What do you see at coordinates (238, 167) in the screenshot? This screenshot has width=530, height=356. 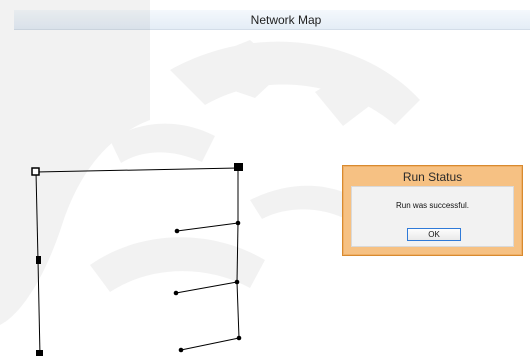 I see `tank-node` at bounding box center [238, 167].